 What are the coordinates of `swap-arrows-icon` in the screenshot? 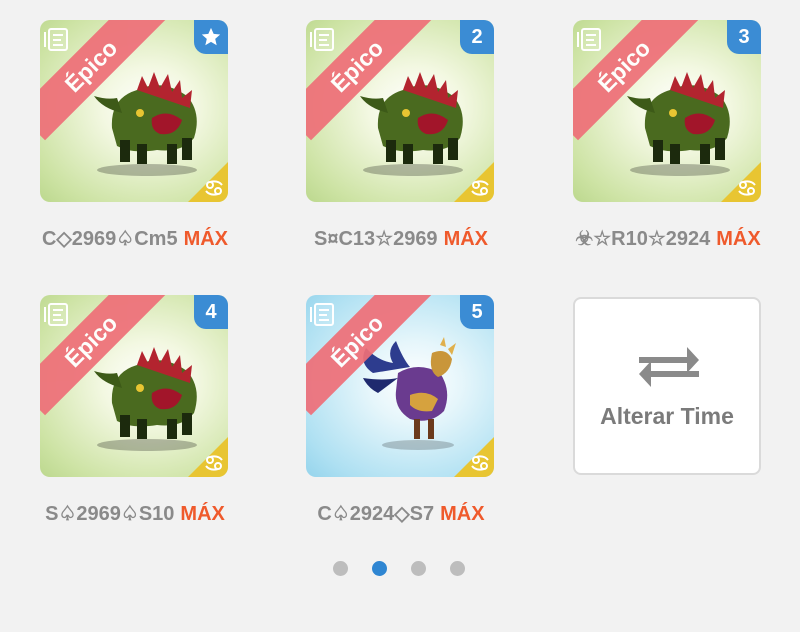 It's located at (669, 367).